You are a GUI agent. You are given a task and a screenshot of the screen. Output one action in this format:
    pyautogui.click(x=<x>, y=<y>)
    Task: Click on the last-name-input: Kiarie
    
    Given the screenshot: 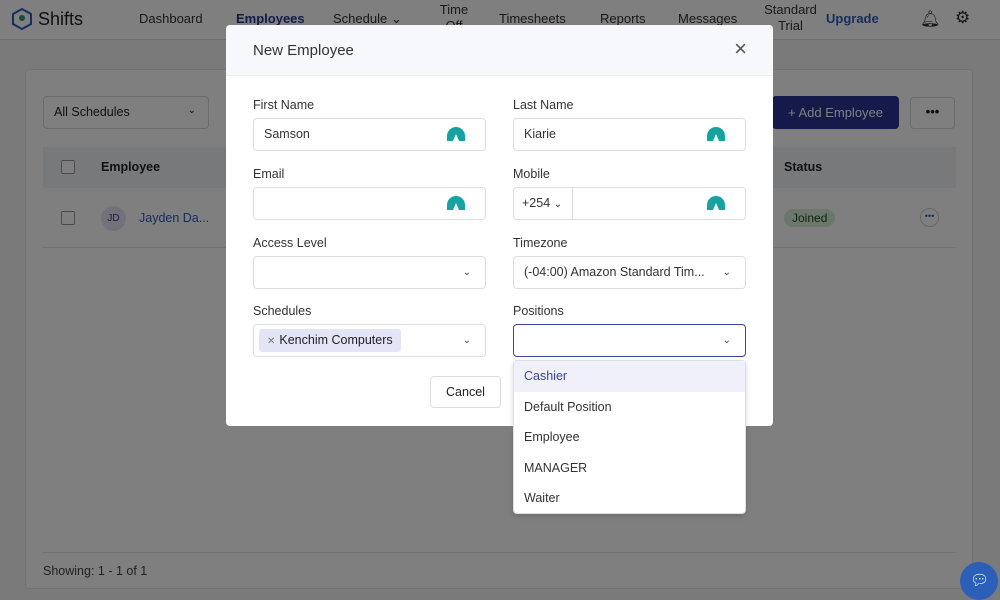 What is the action you would take?
    pyautogui.click(x=629, y=134)
    